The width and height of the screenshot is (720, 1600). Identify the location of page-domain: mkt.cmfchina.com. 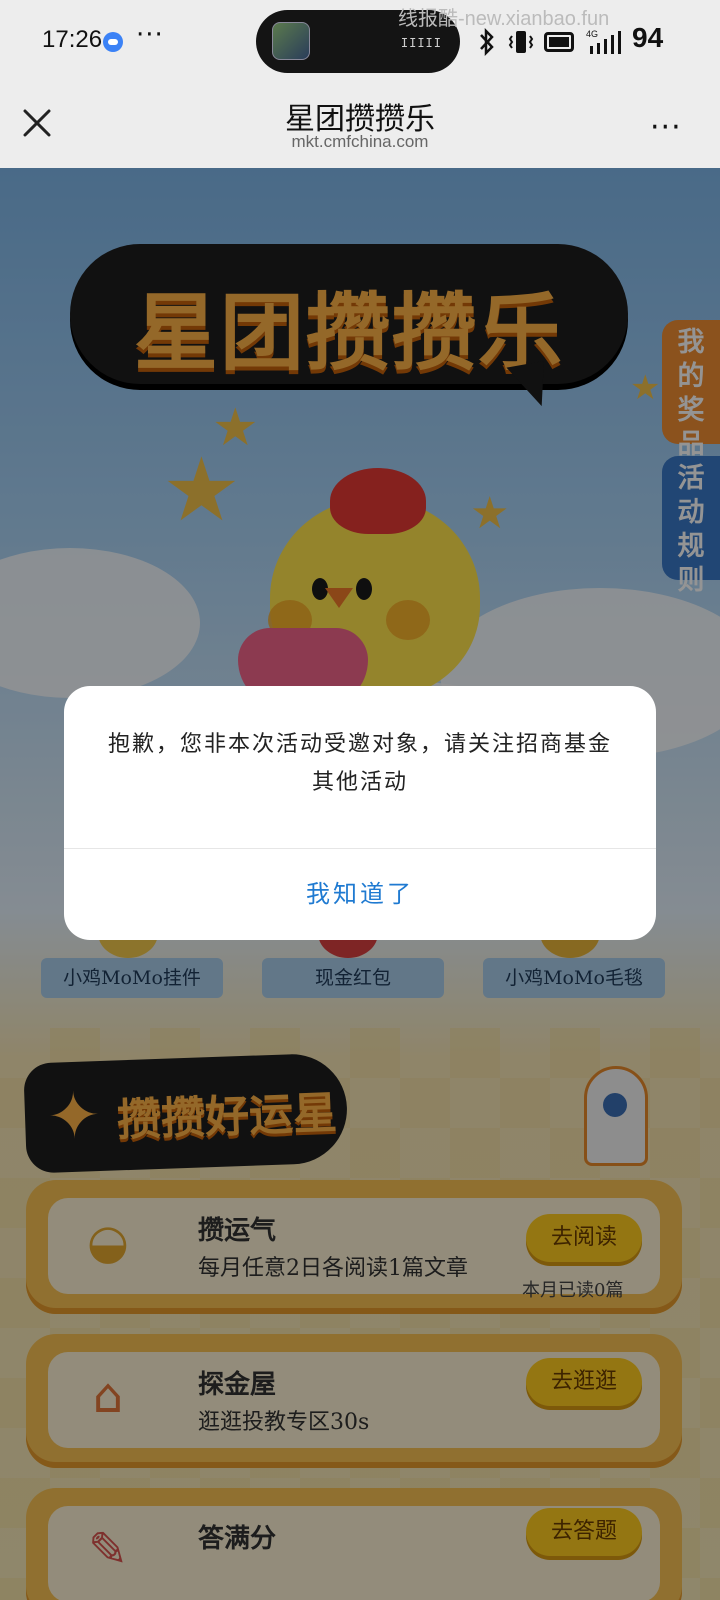
(360, 141).